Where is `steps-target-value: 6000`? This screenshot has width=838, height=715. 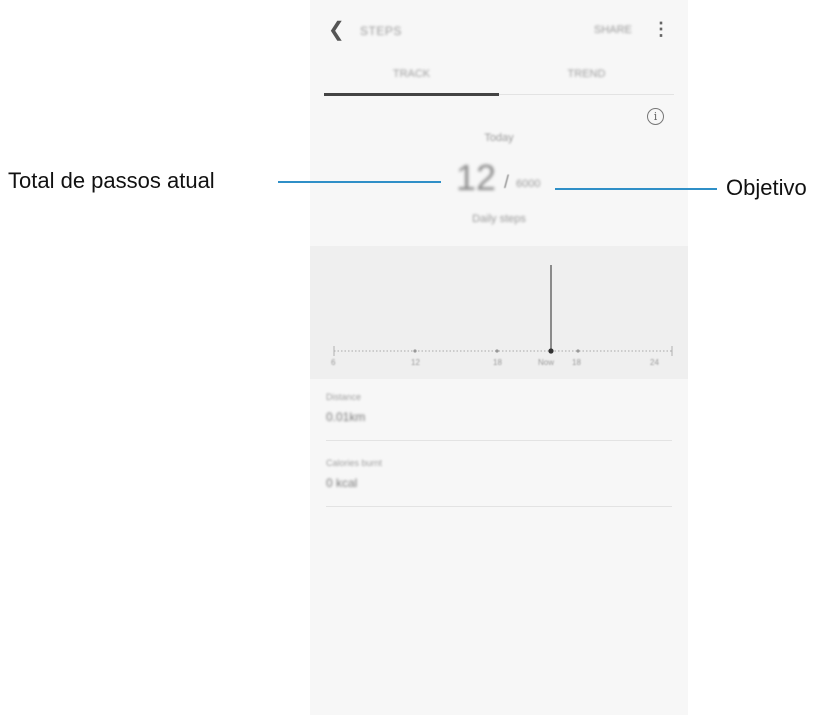
steps-target-value: 6000 is located at coordinates (528, 184).